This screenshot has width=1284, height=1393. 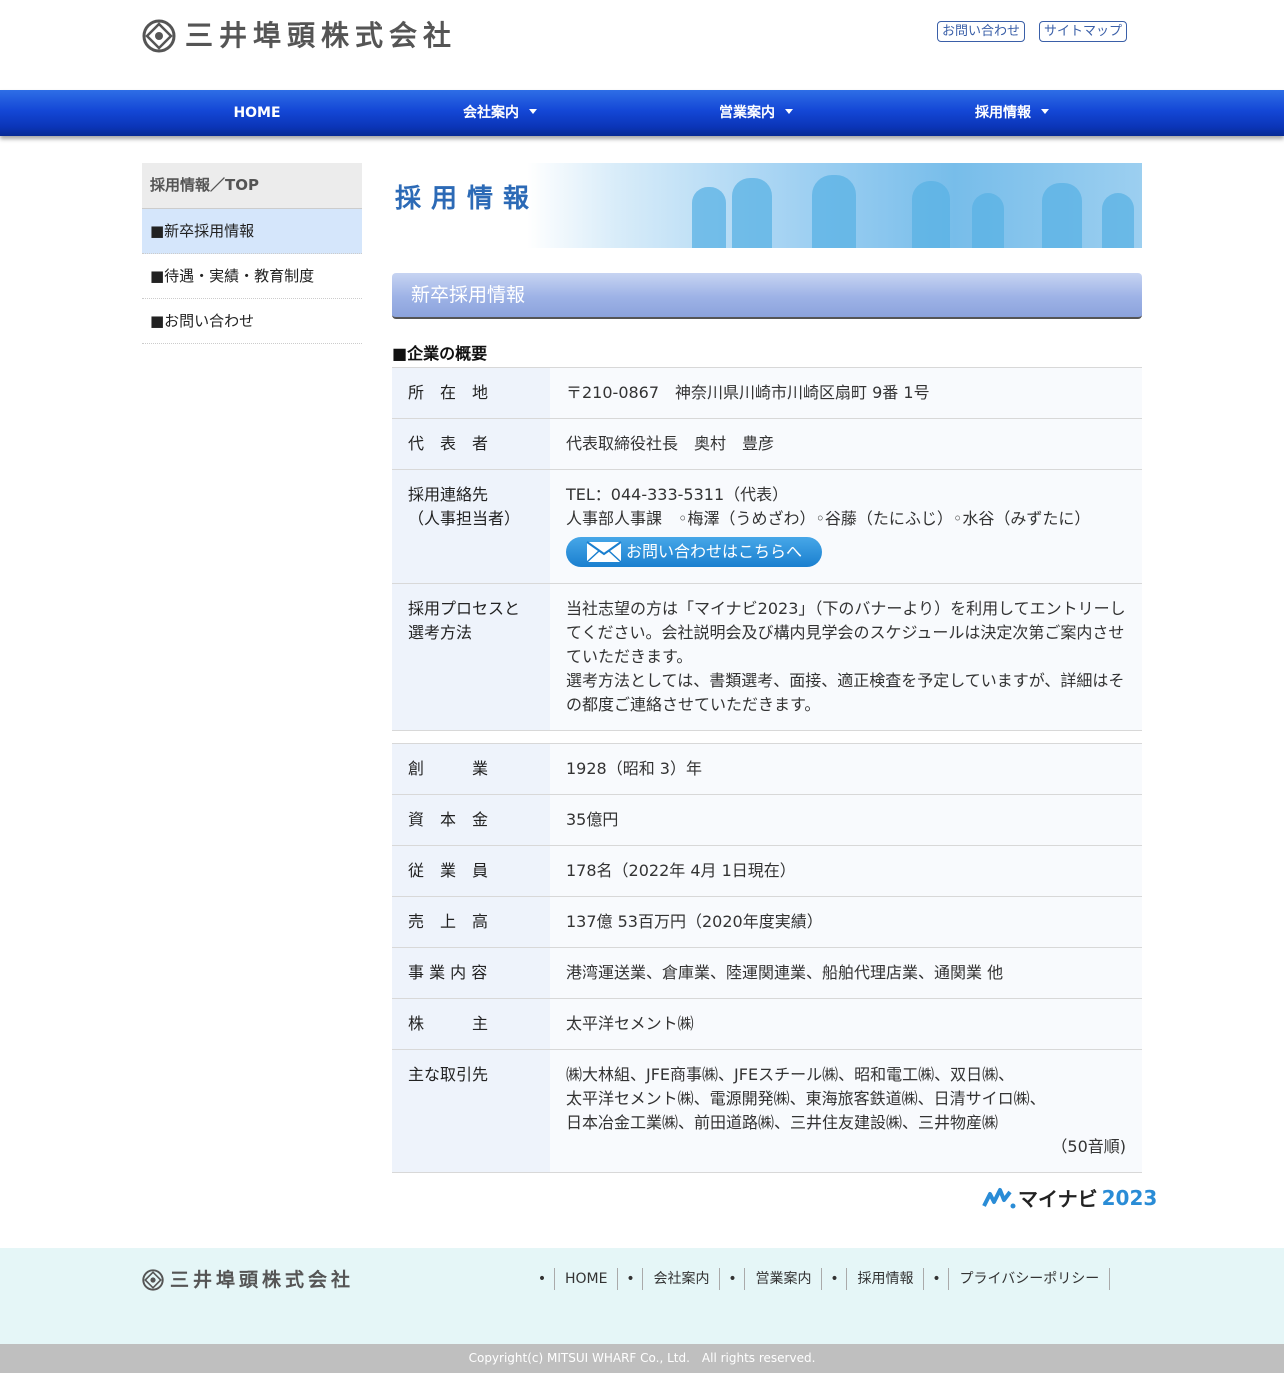 I want to click on table-row: 所 在 地 〒210-0867 神奈川県川崎市川崎区扇町 9番 1号, so click(x=767, y=393).